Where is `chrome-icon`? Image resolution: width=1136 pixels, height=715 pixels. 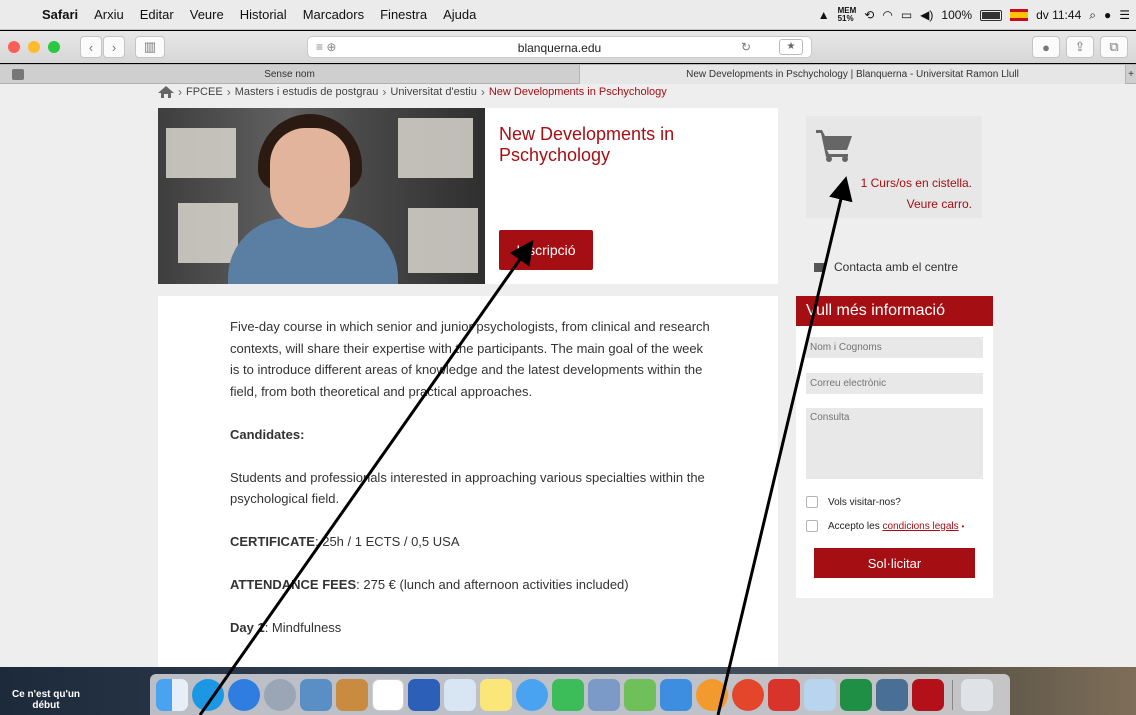
chrome-icon is located at coordinates (748, 694).